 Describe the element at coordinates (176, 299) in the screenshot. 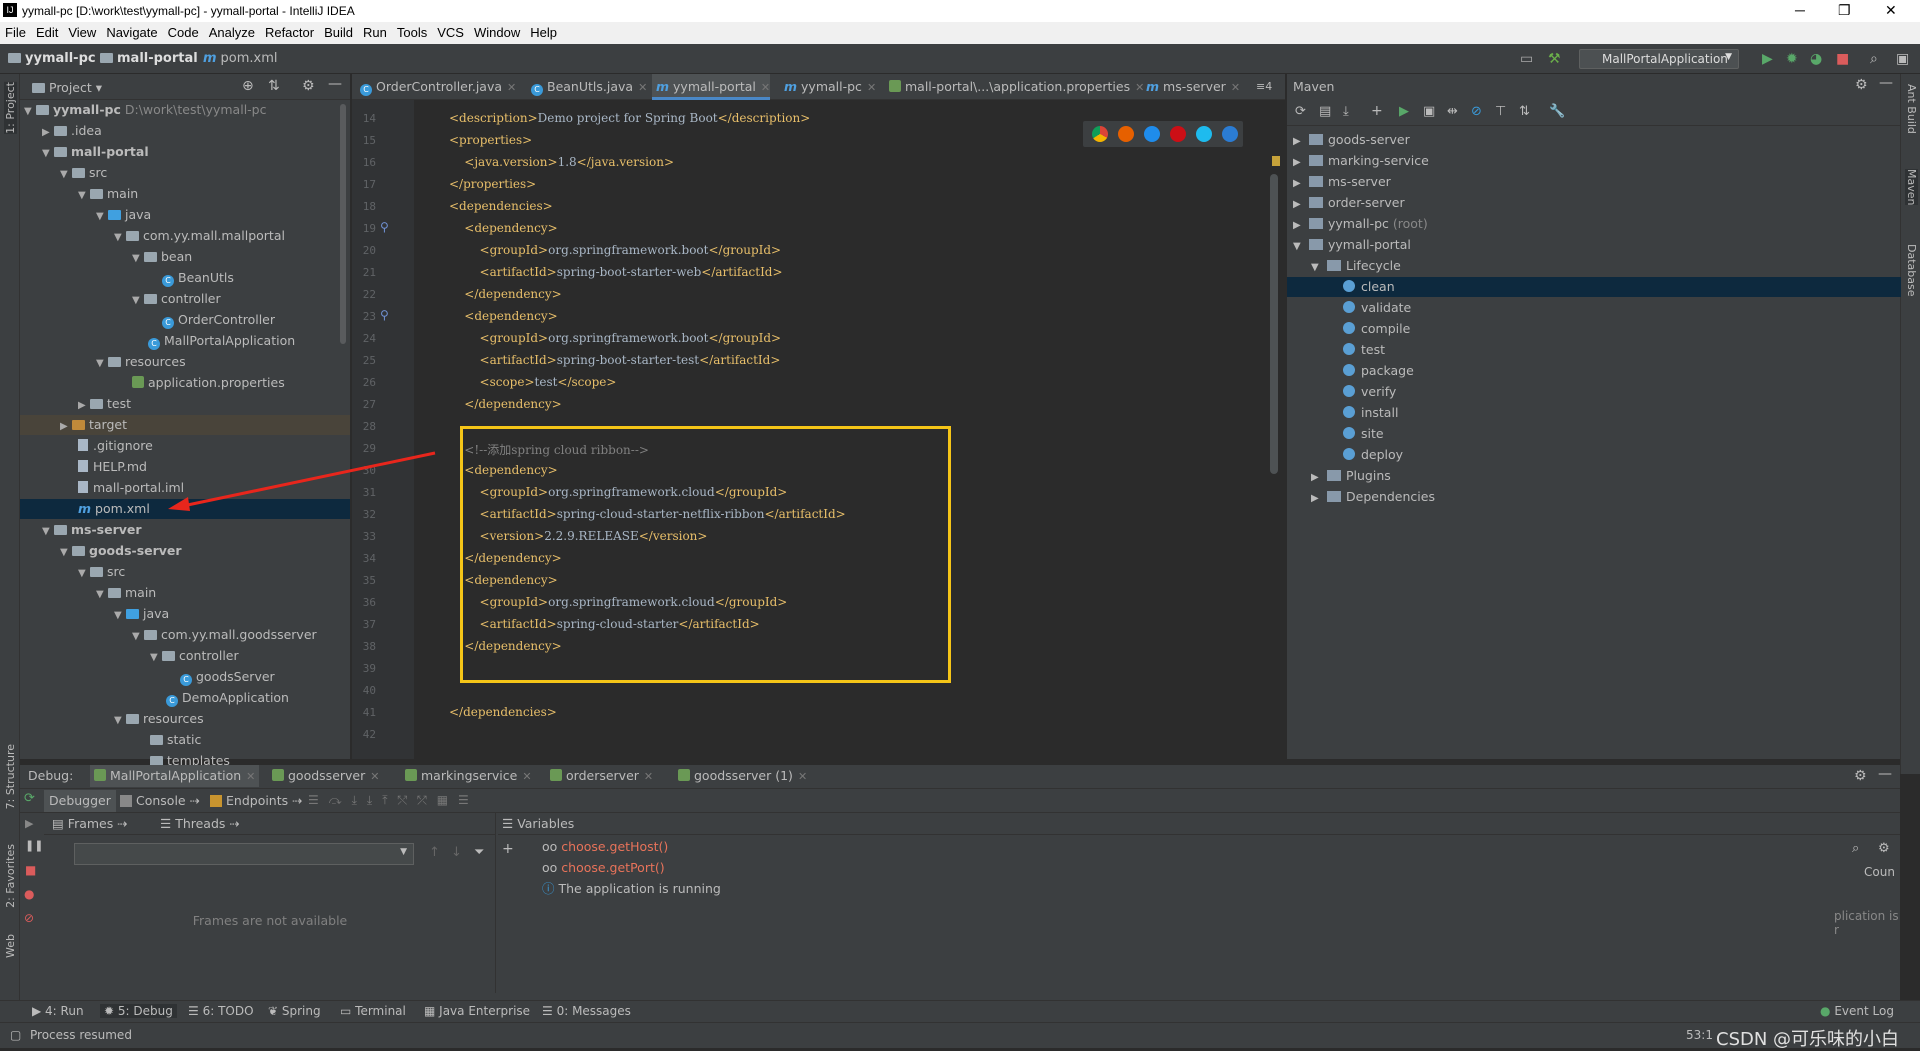

I see `tree-item: ▼ controller` at that location.